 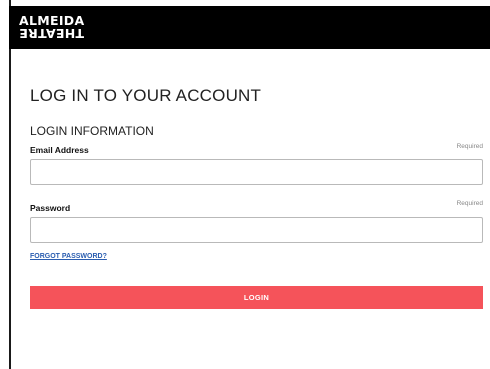 I want to click on logo-line-2: THEATRE, so click(x=52, y=33).